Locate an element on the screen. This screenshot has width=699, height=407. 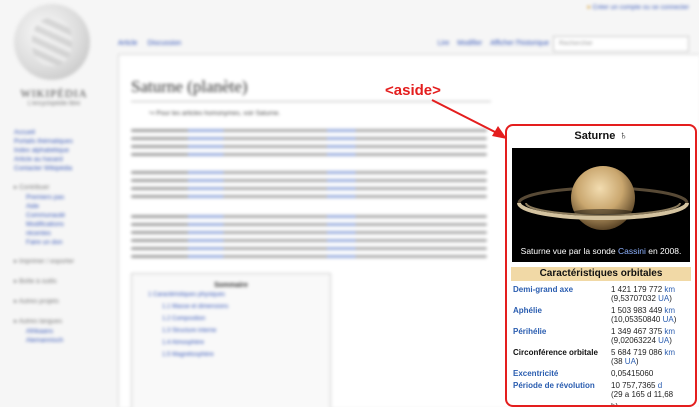
row-label: Excentricité is located at coordinates (560, 374).